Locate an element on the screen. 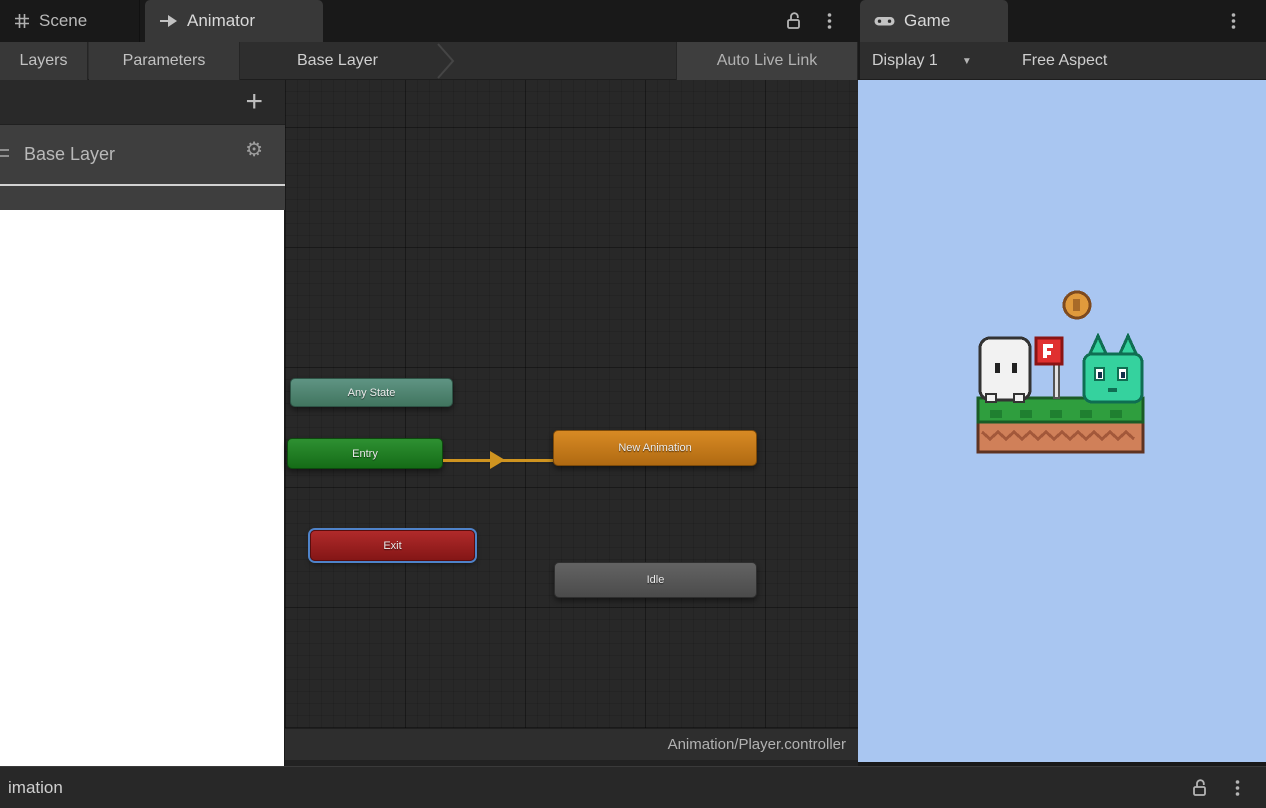 The height and width of the screenshot is (808, 1266). layer-underline is located at coordinates (142, 185).